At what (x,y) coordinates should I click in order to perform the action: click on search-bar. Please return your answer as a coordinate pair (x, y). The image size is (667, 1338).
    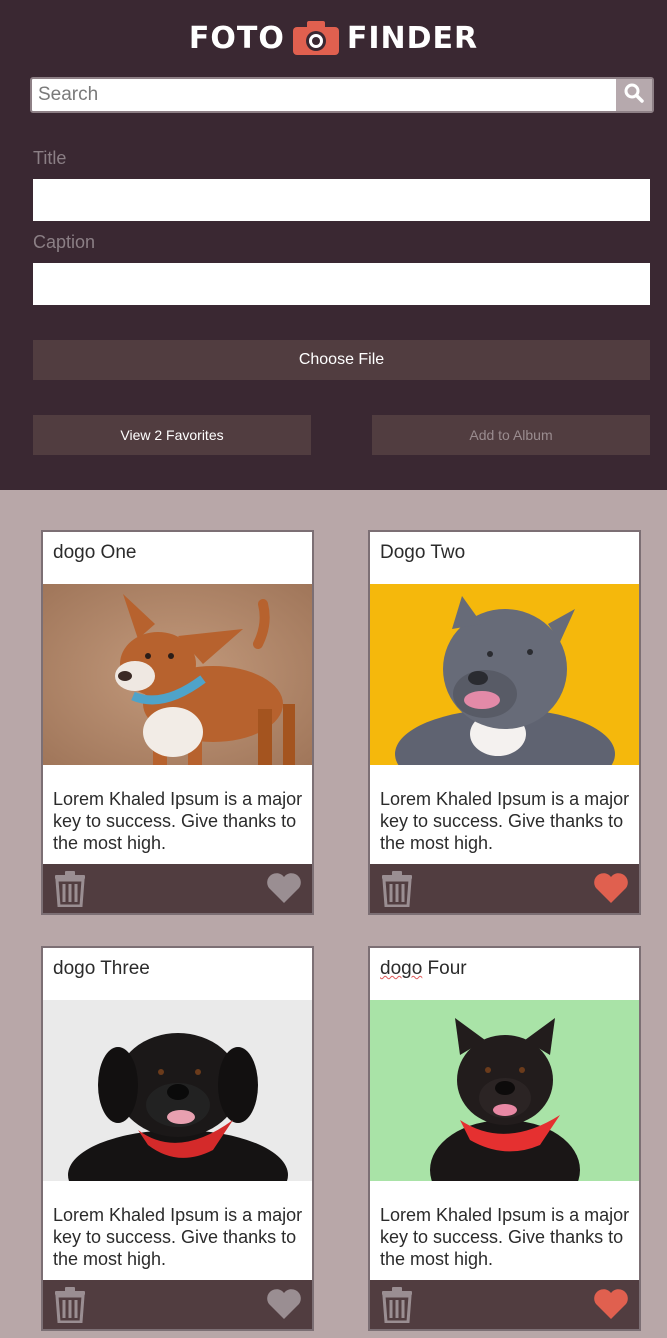
    Looking at the image, I should click on (342, 95).